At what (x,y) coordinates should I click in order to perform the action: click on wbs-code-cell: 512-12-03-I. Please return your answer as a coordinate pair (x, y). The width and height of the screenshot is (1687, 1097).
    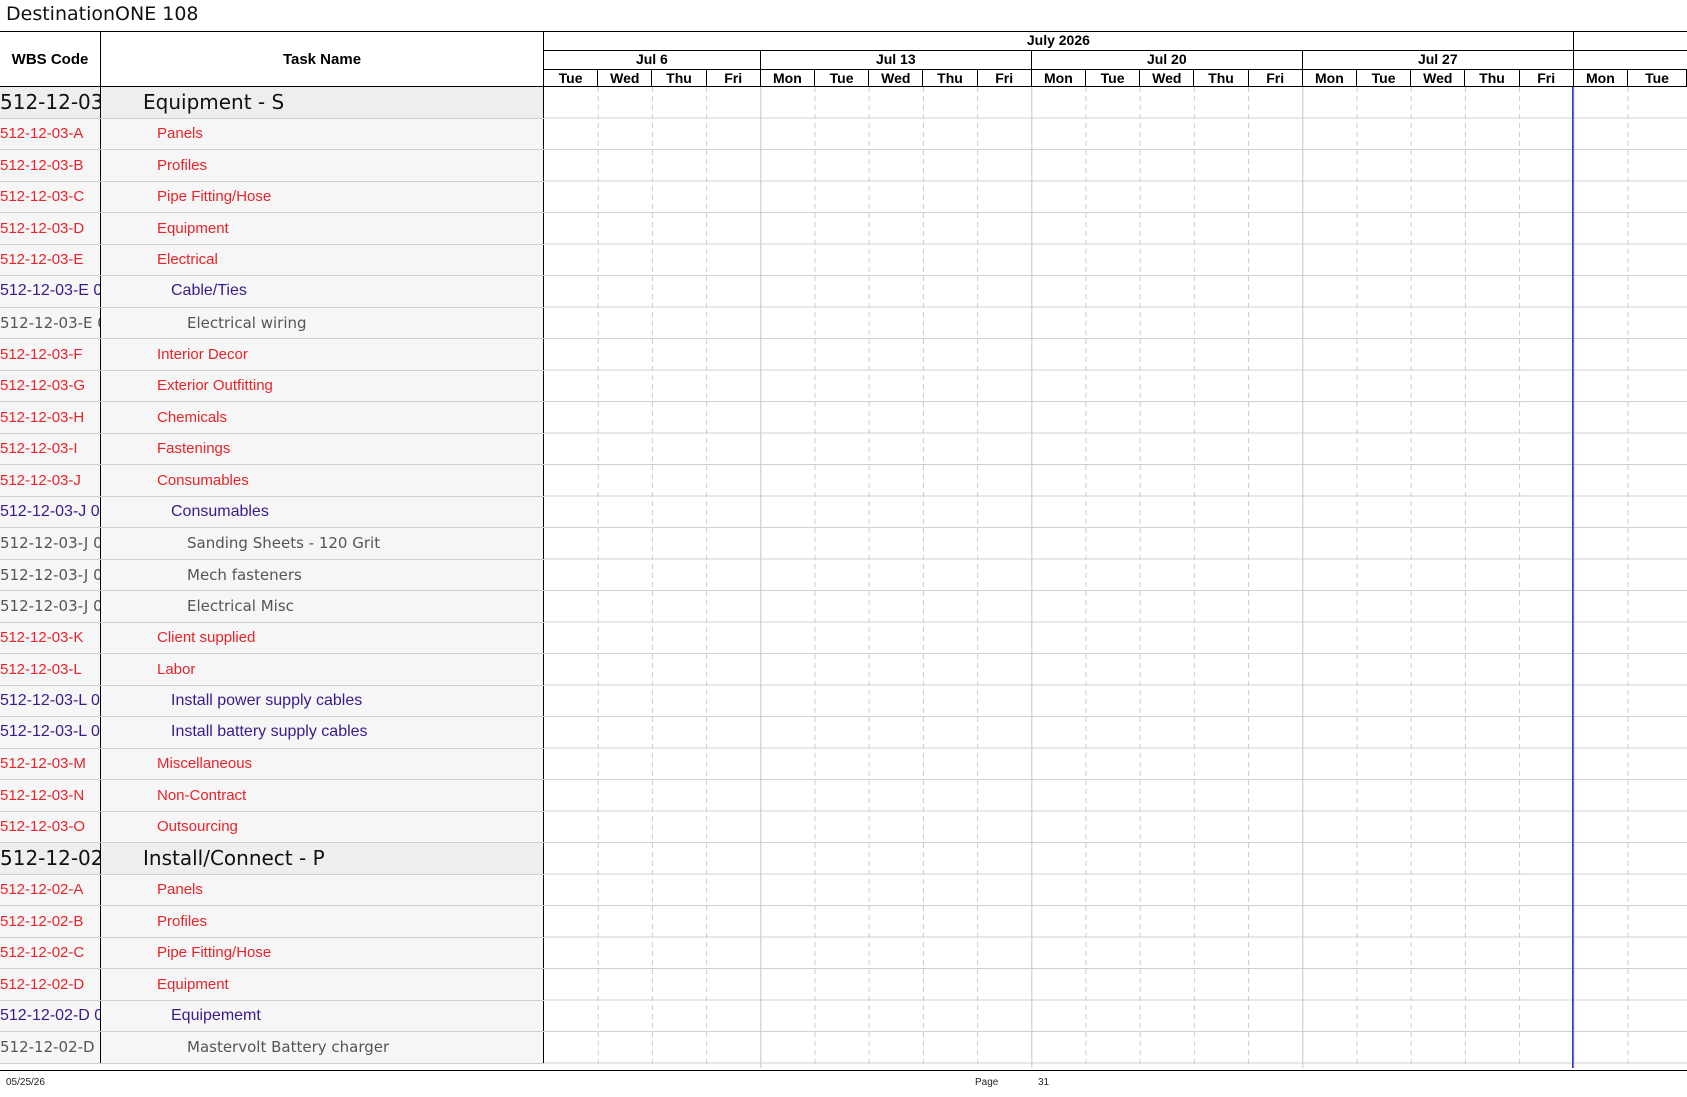
    Looking at the image, I should click on (50, 448).